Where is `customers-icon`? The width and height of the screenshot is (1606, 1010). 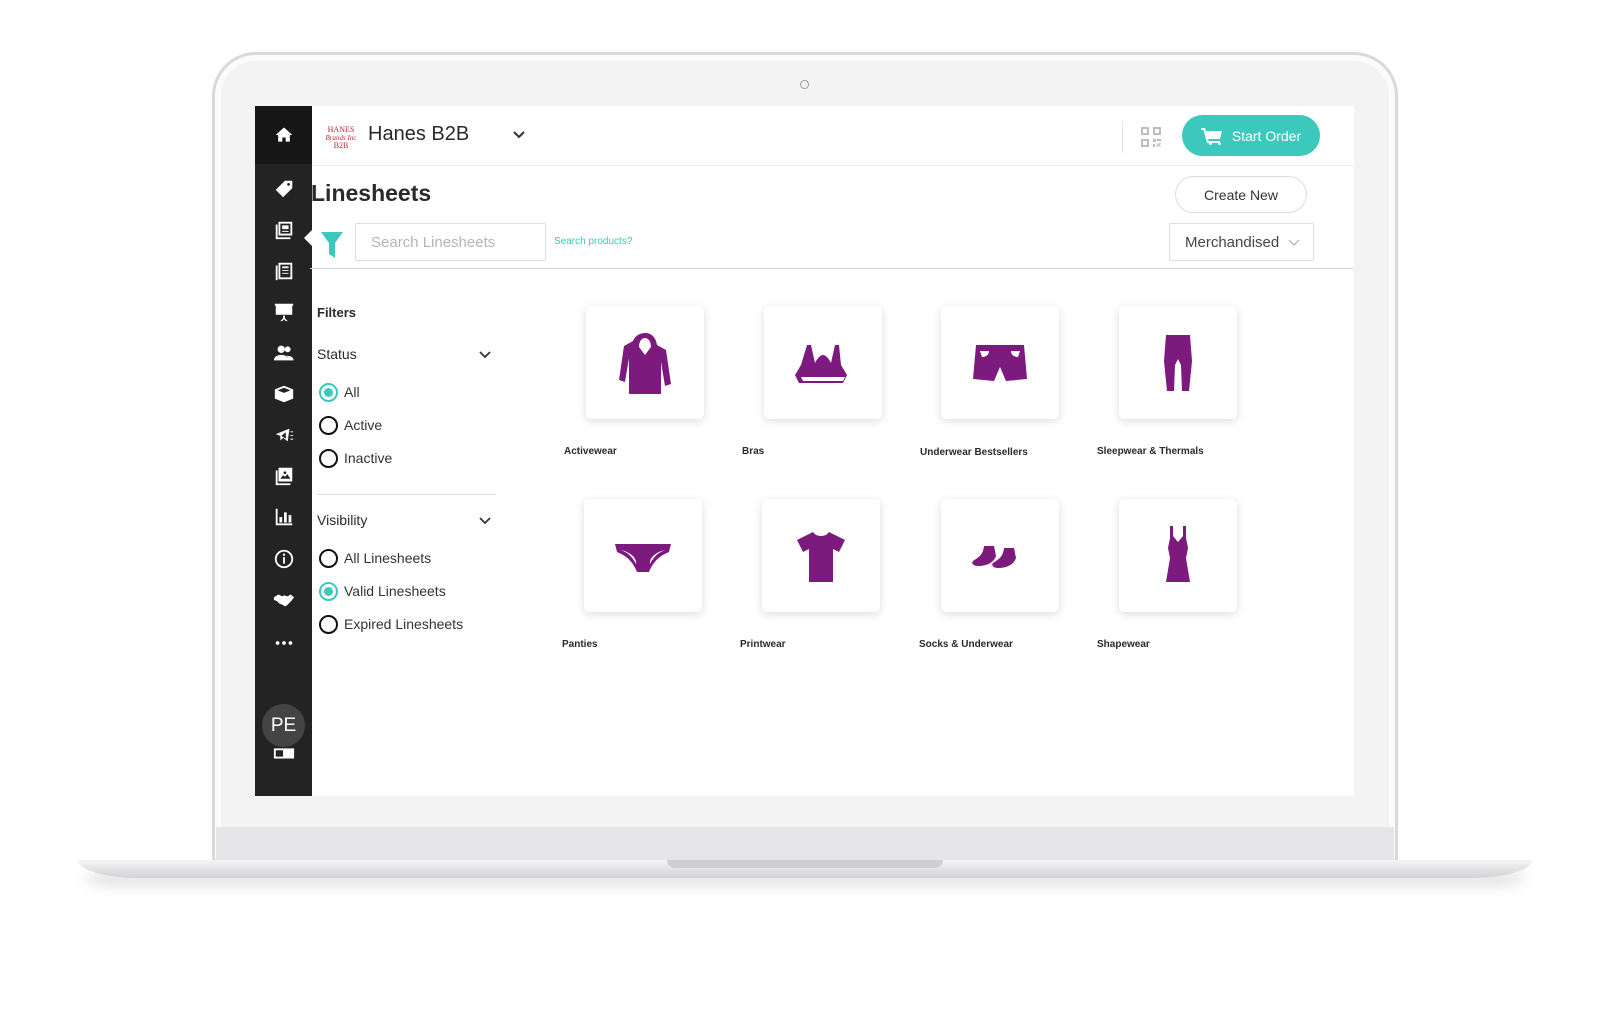 customers-icon is located at coordinates (283, 352).